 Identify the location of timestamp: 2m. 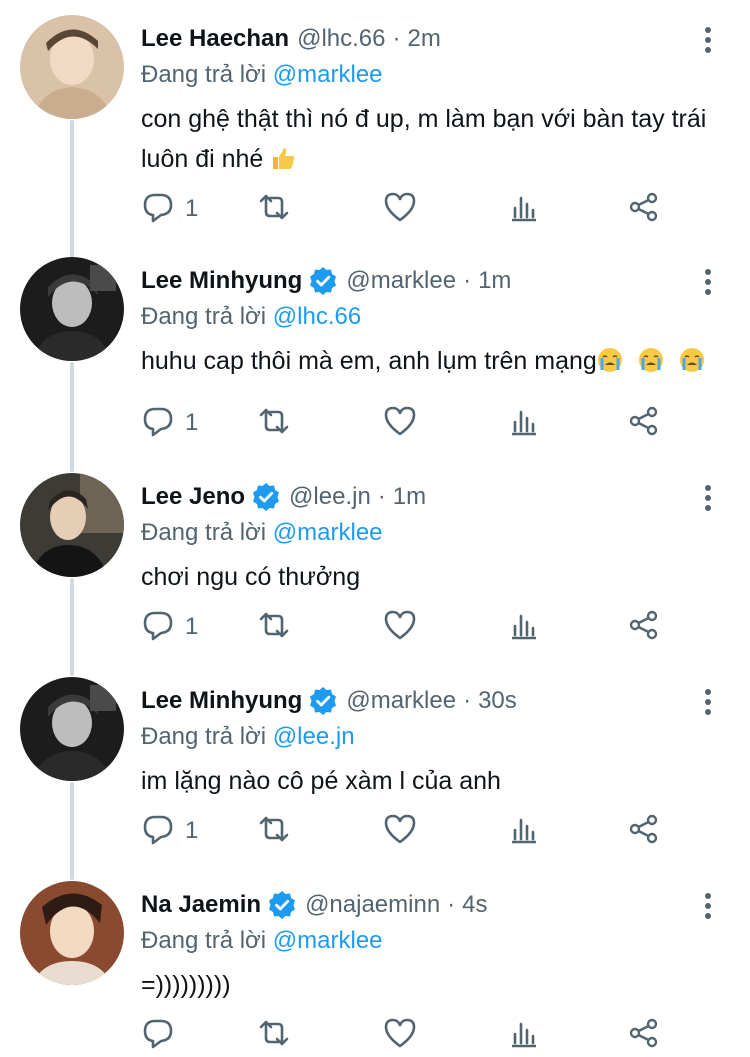
(423, 39).